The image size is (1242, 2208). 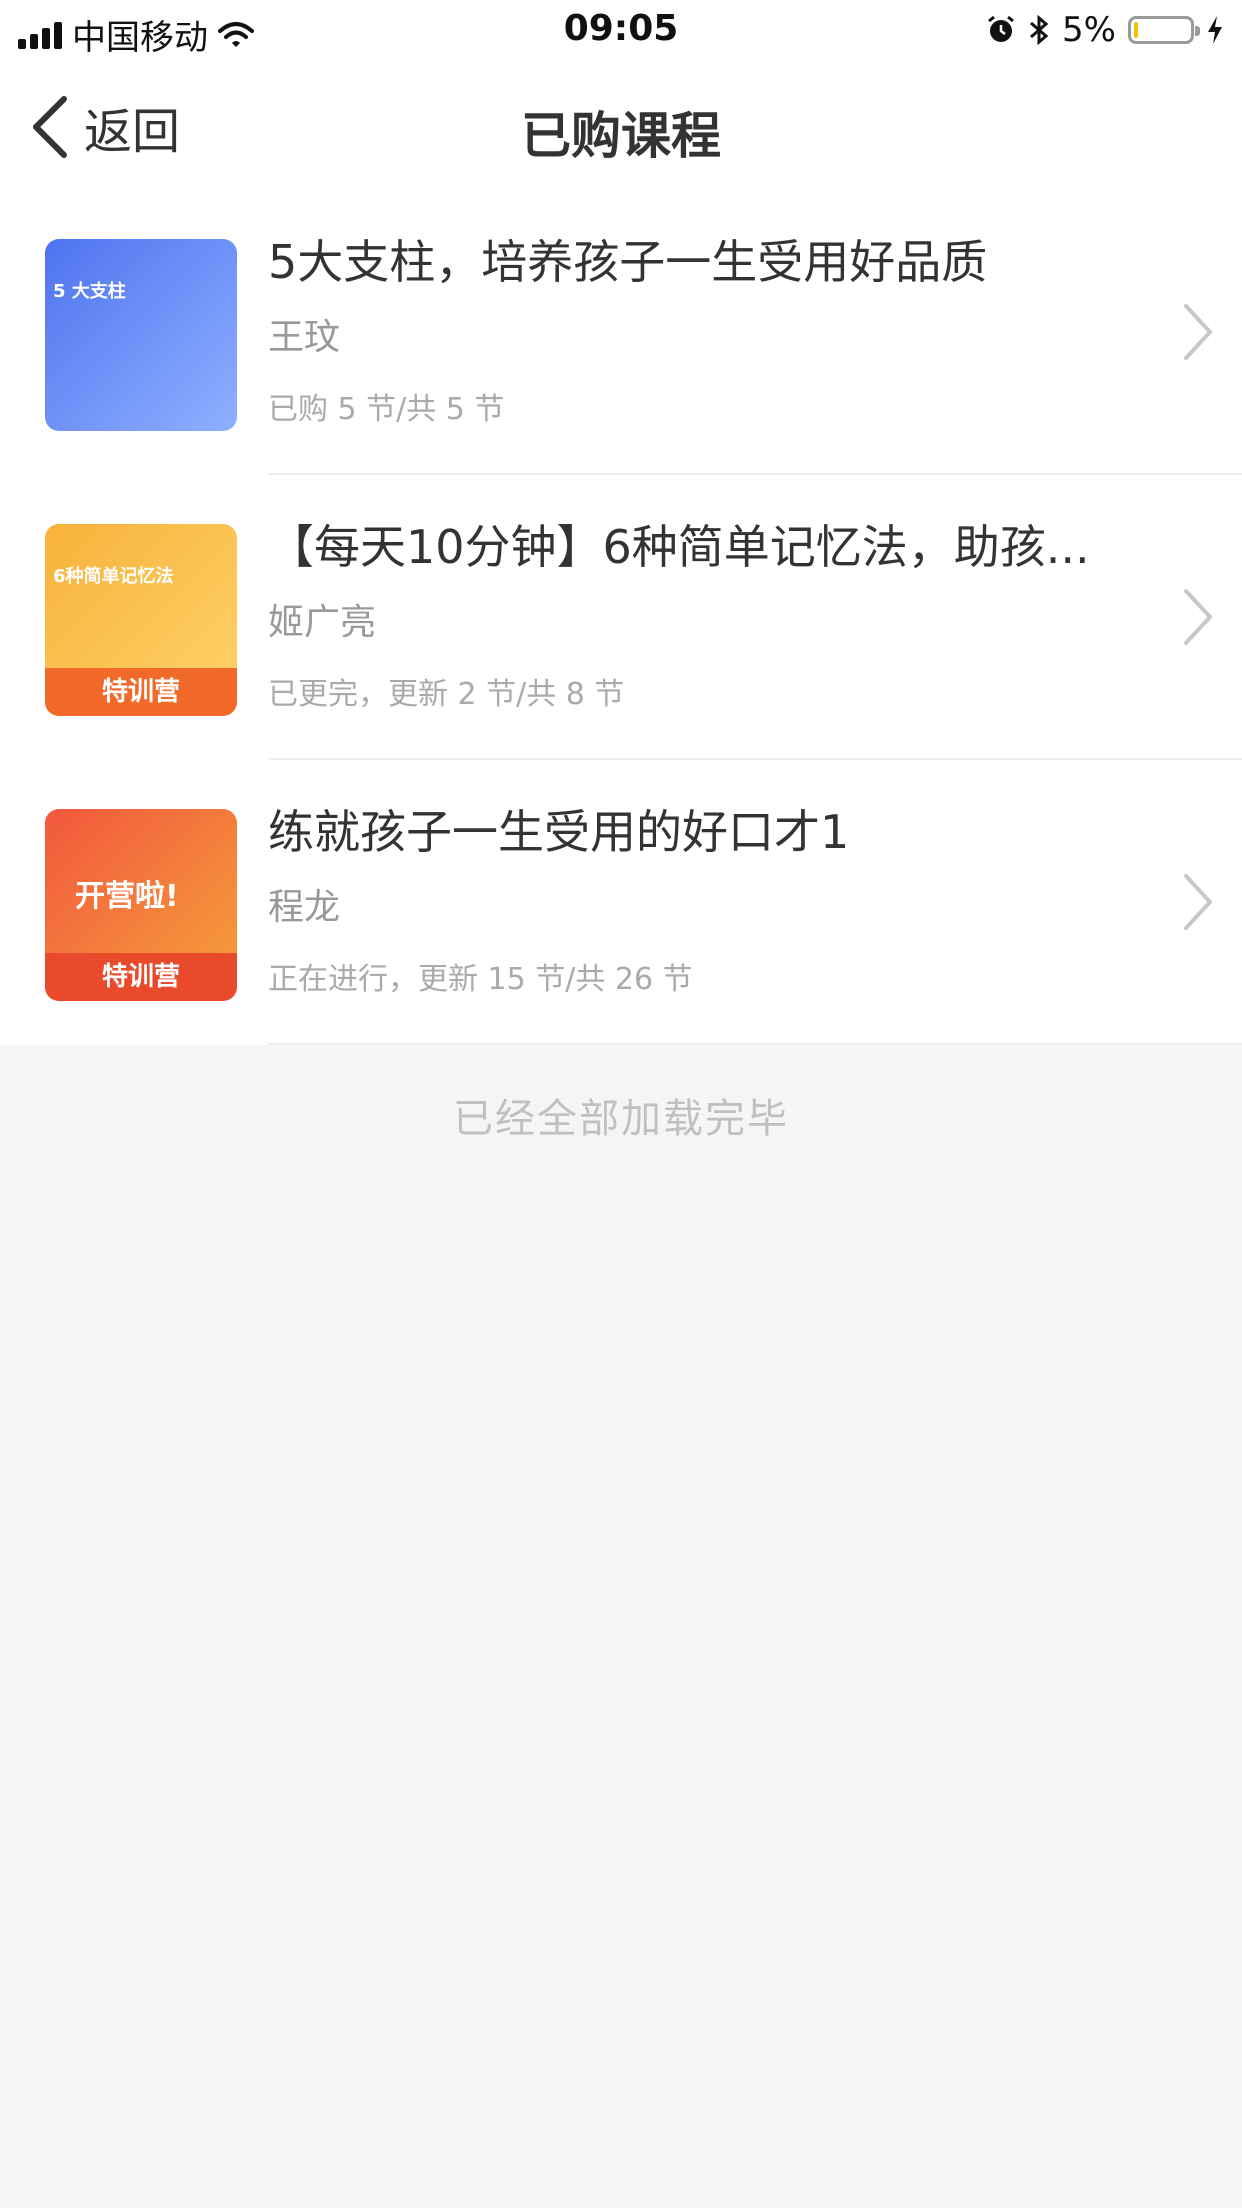 I want to click on course-author: 姬广亮, so click(x=322, y=622).